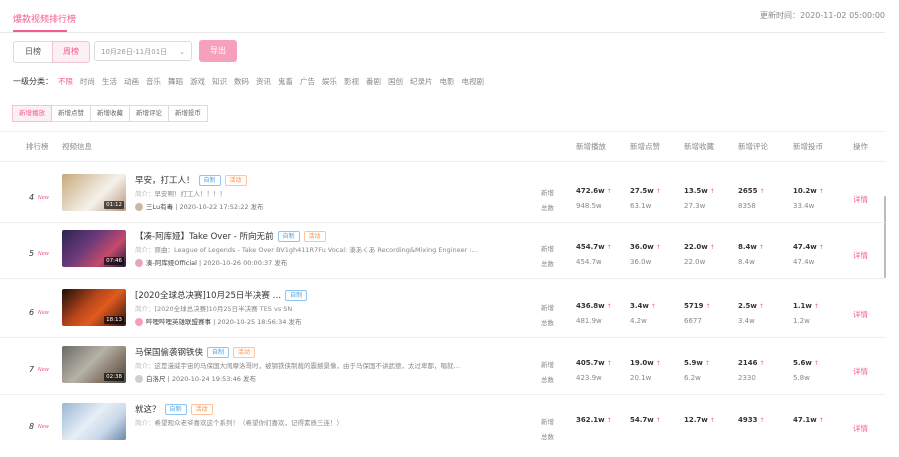 The image size is (899, 457). What do you see at coordinates (94, 307) in the screenshot?
I see `video-thumbnail: 18:13` at bounding box center [94, 307].